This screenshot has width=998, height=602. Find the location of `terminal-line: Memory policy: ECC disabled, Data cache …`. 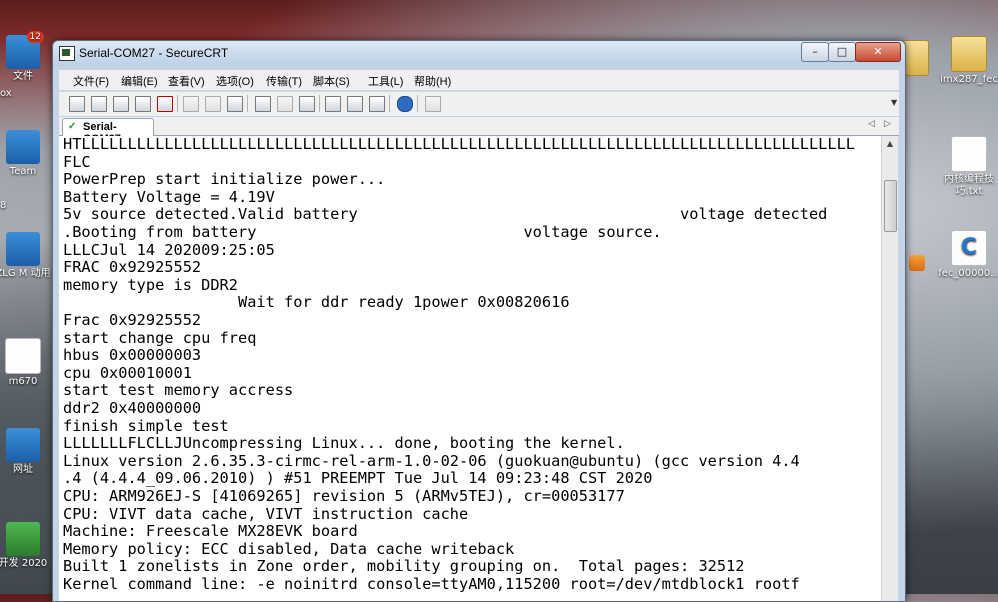

terminal-line: Memory policy: ECC disabled, Data cache … is located at coordinates (289, 548).